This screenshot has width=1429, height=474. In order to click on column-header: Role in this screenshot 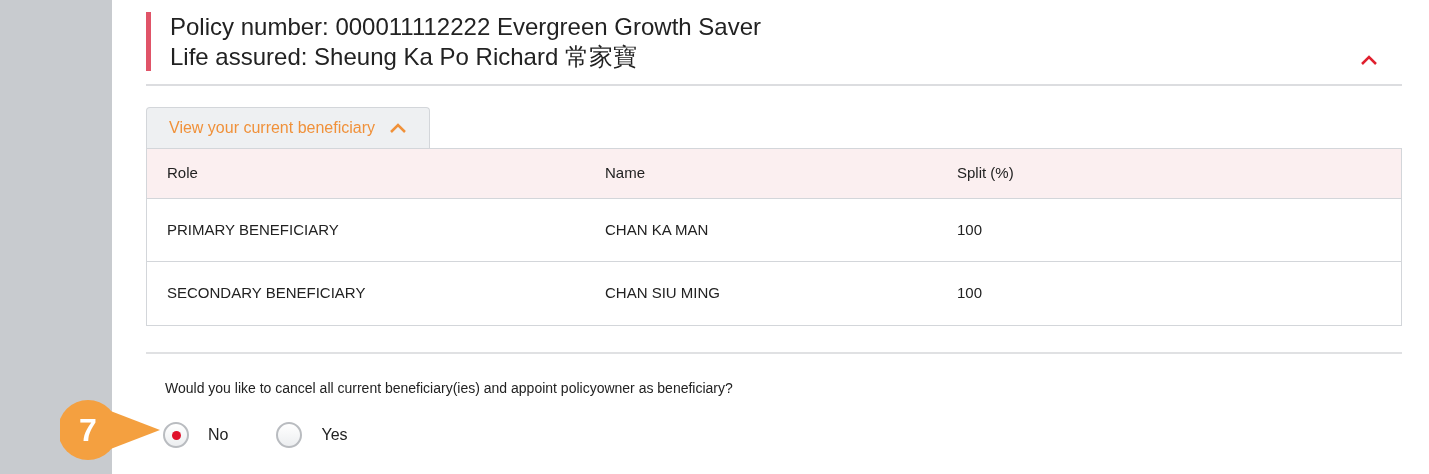, I will do `click(183, 173)`.